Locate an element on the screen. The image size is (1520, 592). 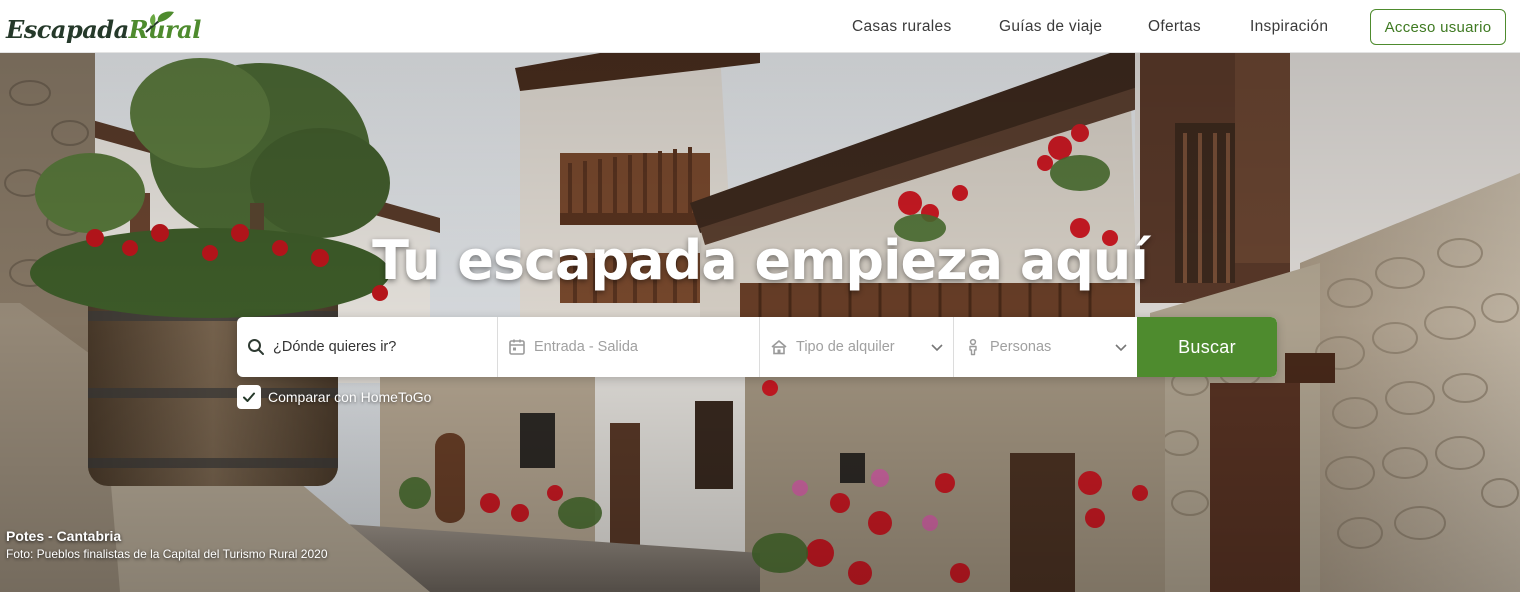
login-button: Acceso usuario is located at coordinates (1438, 27).